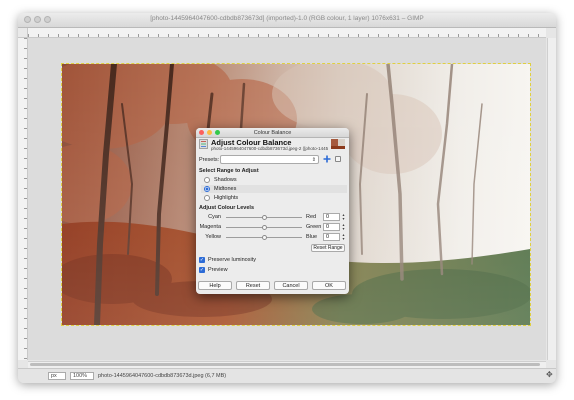 The width and height of the screenshot is (574, 400). Describe the element at coordinates (313, 160) in the screenshot. I see `combo-arrow-icon: ⇕` at that location.